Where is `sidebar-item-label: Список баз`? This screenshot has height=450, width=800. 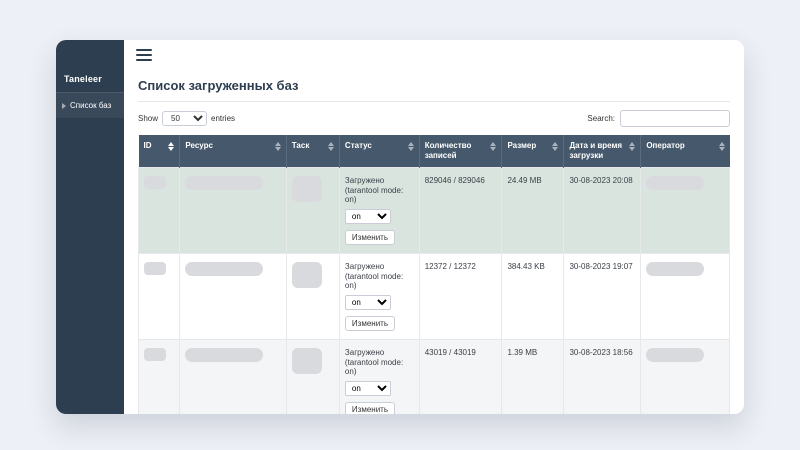
sidebar-item-label: Список баз is located at coordinates (91, 105).